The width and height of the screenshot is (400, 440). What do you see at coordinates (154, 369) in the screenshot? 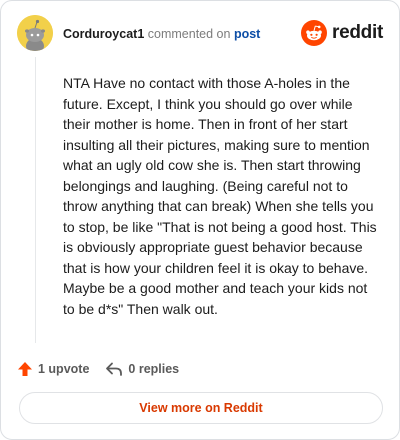
I see `reply-count: 0 replies` at bounding box center [154, 369].